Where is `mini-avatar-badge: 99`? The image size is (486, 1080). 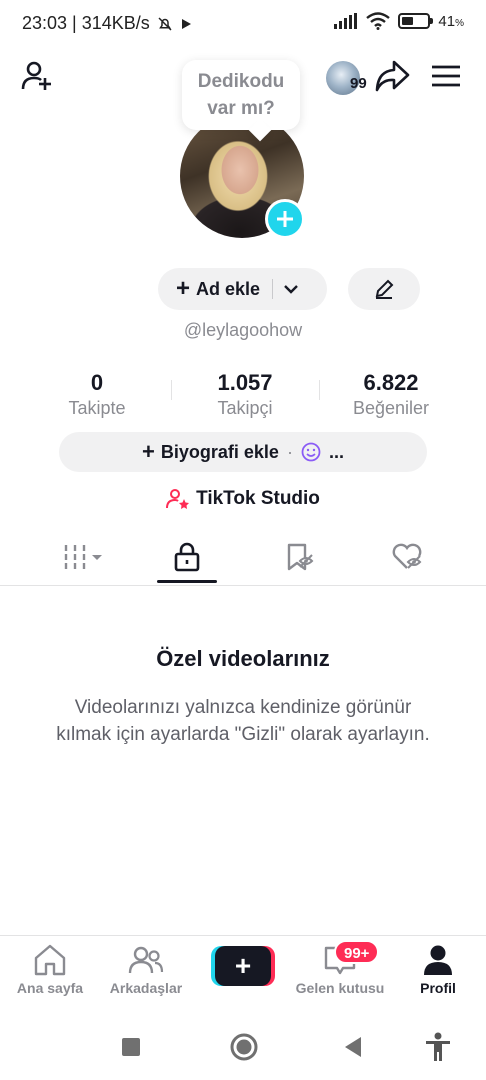
mini-avatar-badge: 99 is located at coordinates (358, 83).